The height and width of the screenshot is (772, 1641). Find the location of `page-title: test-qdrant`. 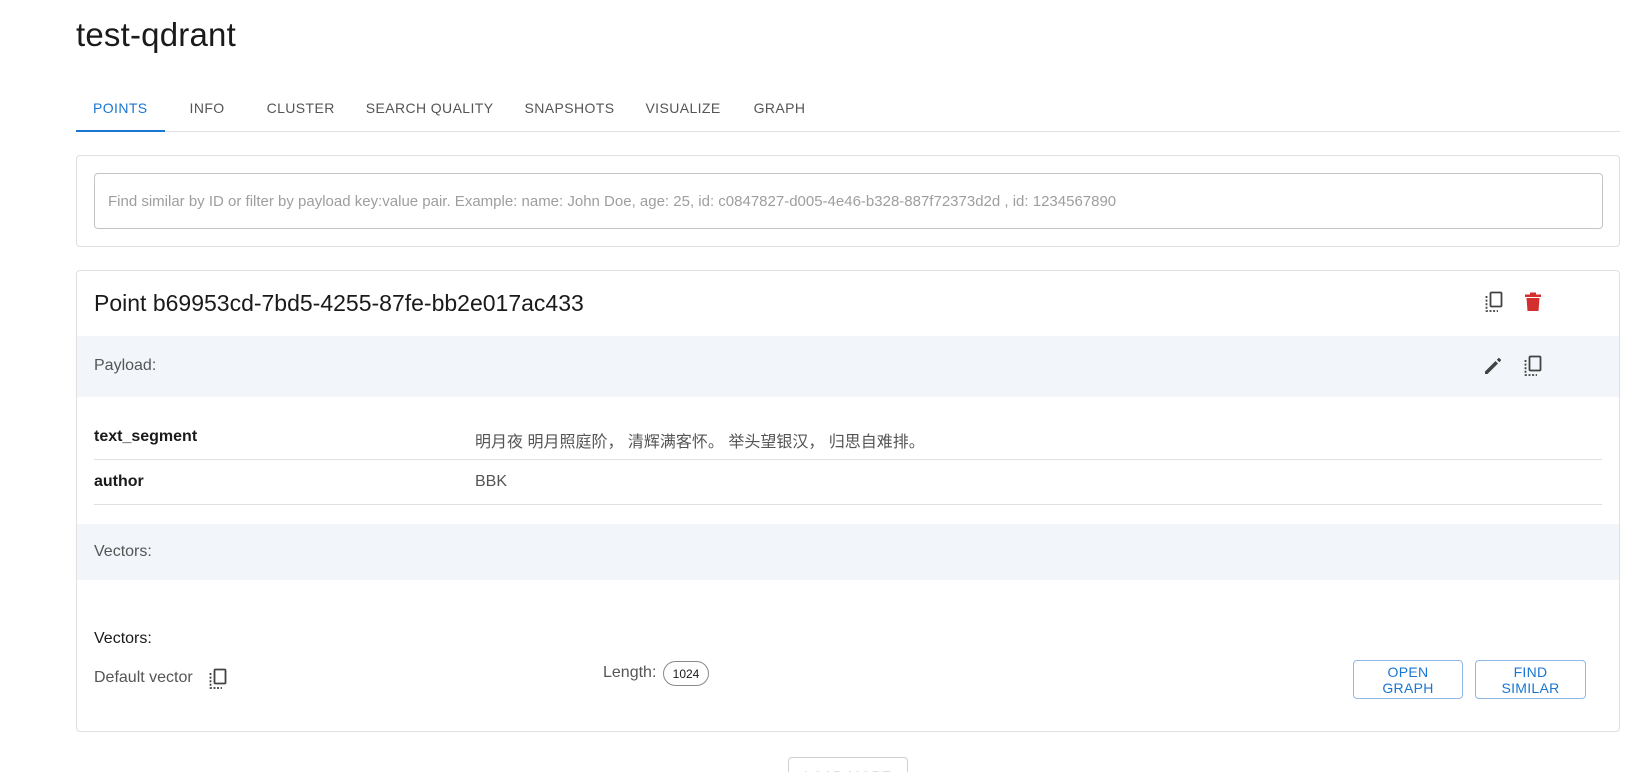

page-title: test-qdrant is located at coordinates (156, 34).